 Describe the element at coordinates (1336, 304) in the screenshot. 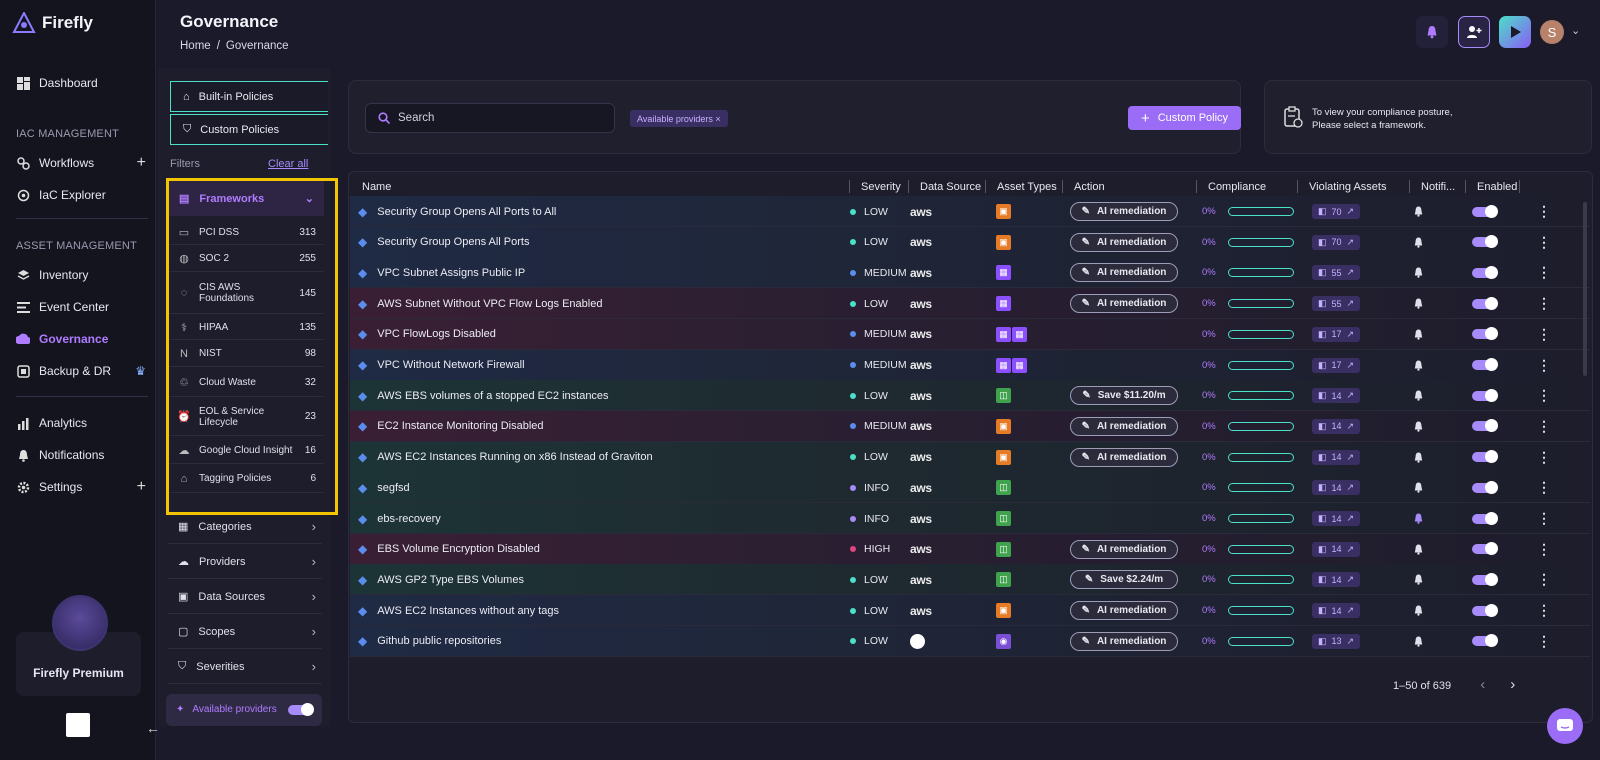

I see `violating-assets-badge: ◧ 55 ↗` at that location.